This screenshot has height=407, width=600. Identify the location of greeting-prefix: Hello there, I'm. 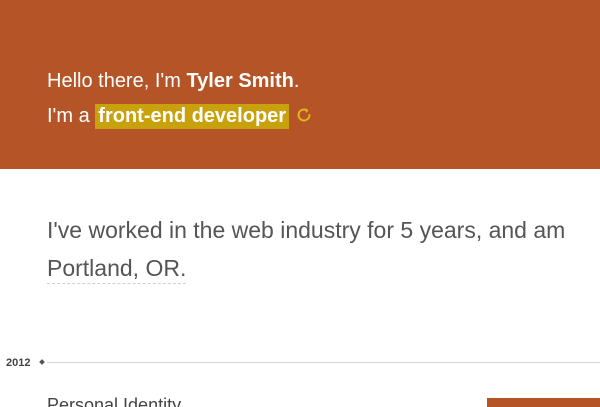
(117, 81).